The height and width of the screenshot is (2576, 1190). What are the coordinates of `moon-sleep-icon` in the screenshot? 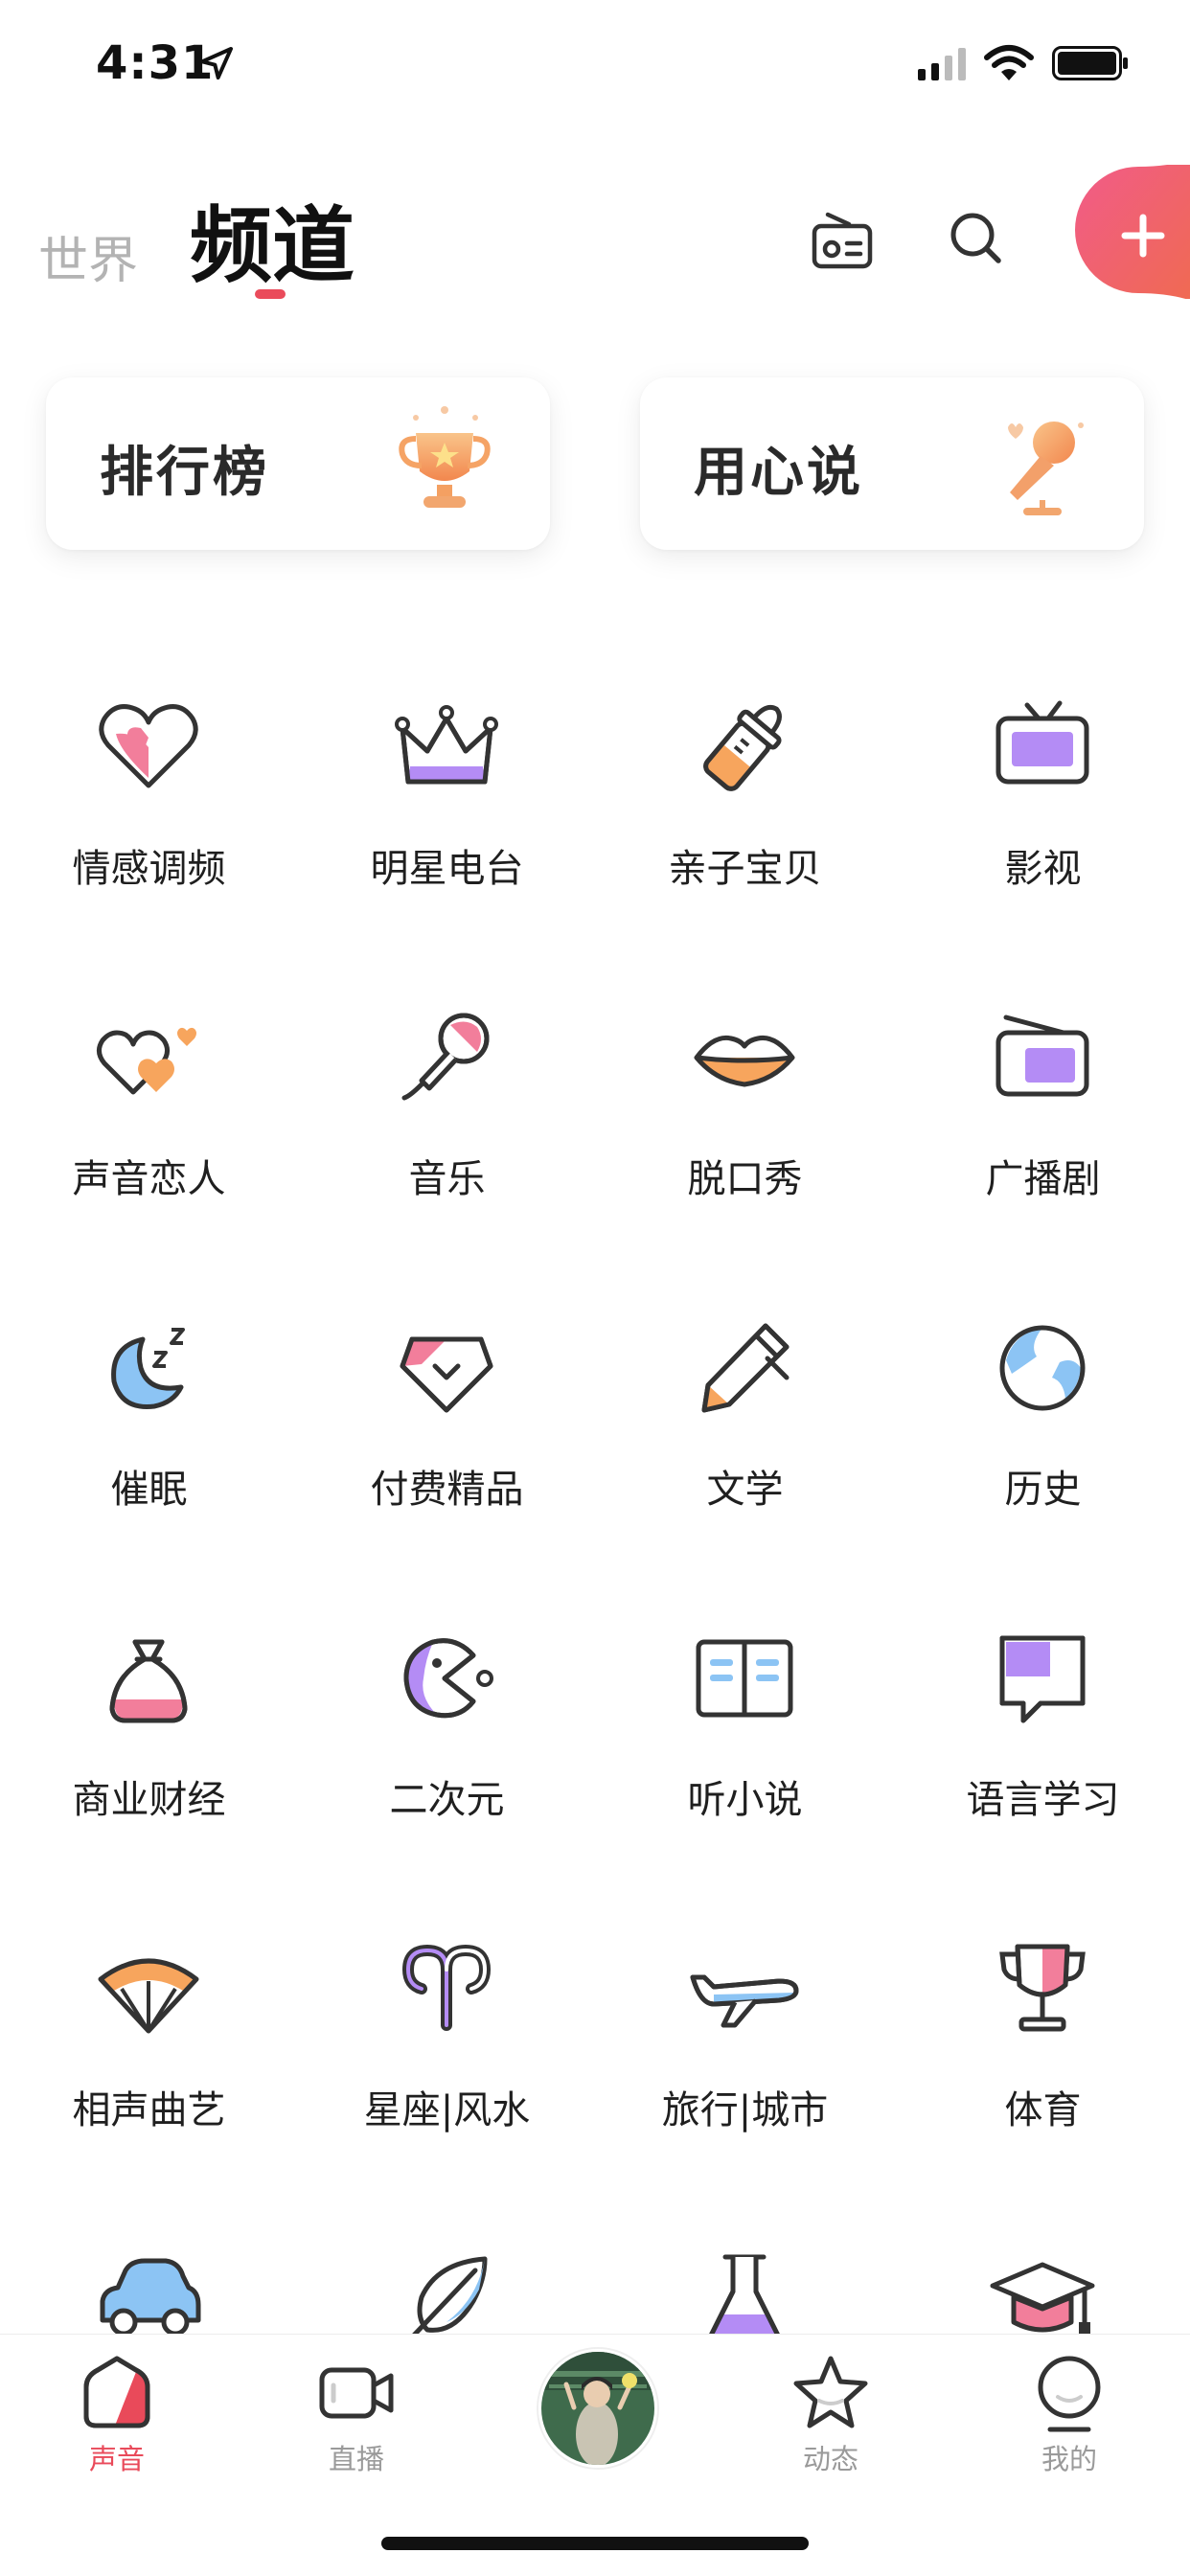 It's located at (148, 1368).